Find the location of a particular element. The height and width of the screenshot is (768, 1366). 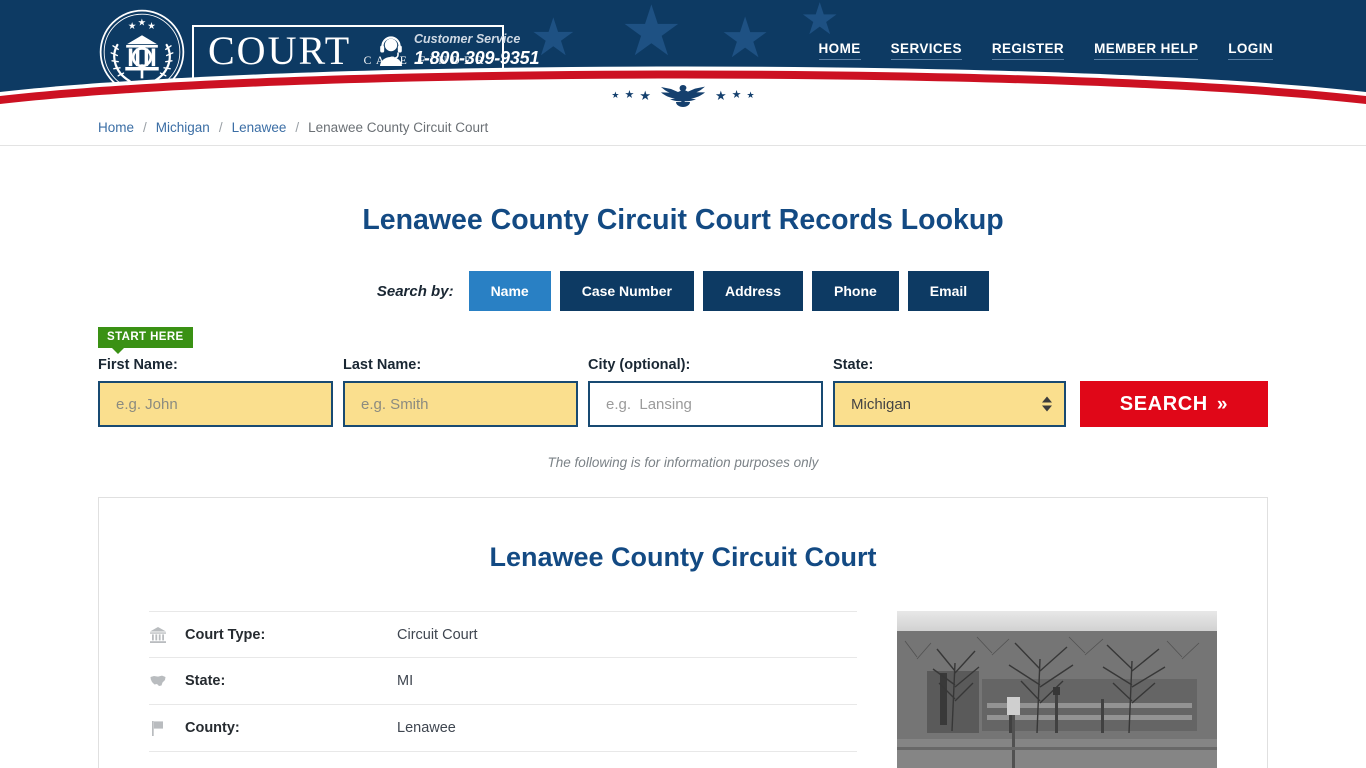

start-here-wrapper: START HERE is located at coordinates (683, 340).